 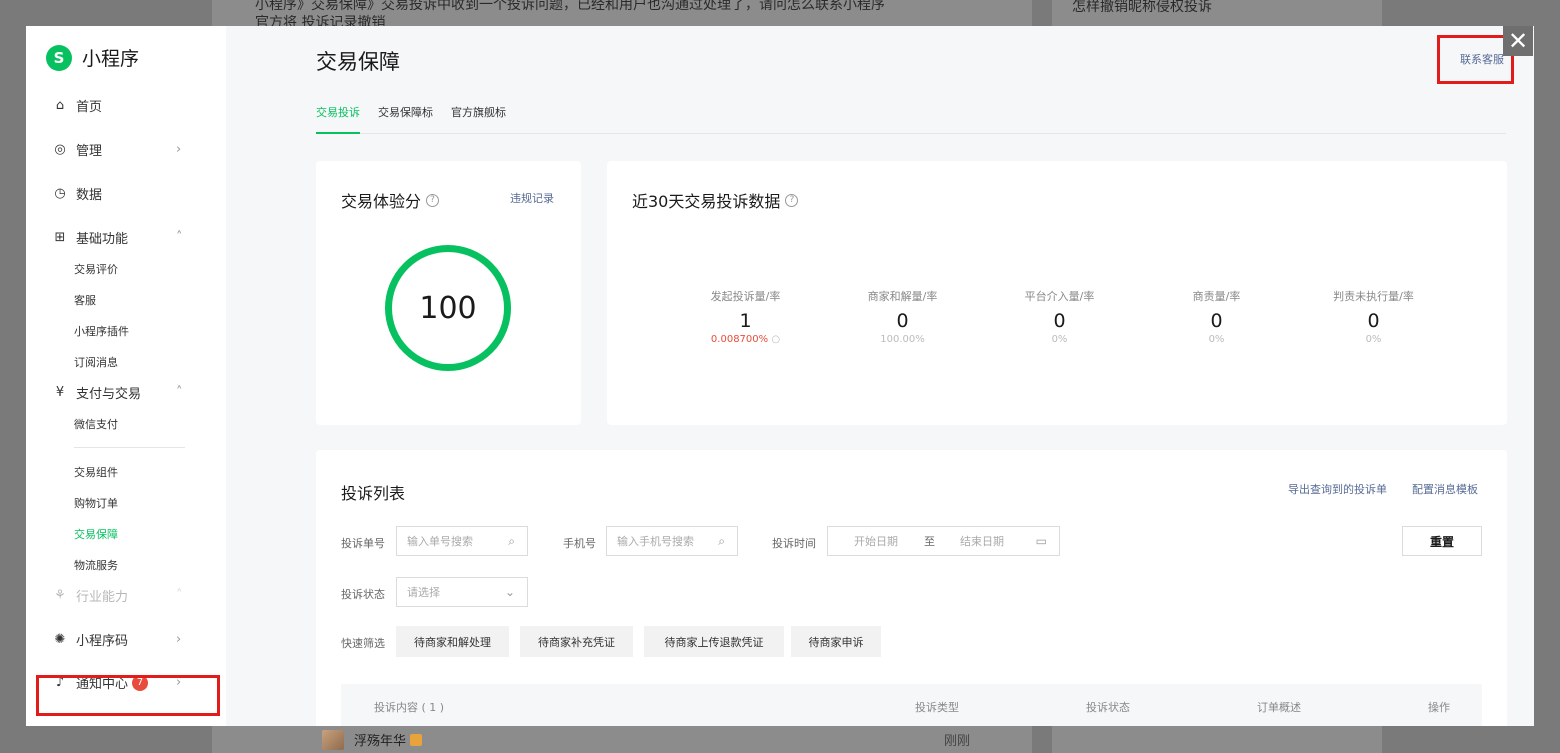 What do you see at coordinates (380, 741) in the screenshot?
I see `username: 浮殇年华` at bounding box center [380, 741].